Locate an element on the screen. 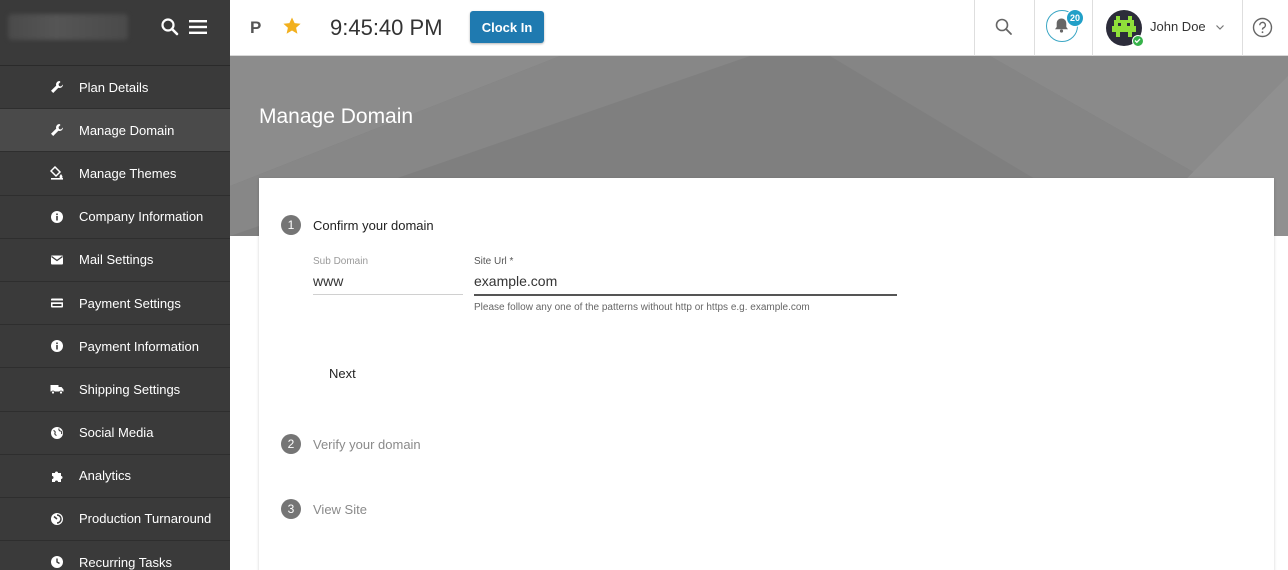 The width and height of the screenshot is (1288, 570). next-button: Next is located at coordinates (342, 373).